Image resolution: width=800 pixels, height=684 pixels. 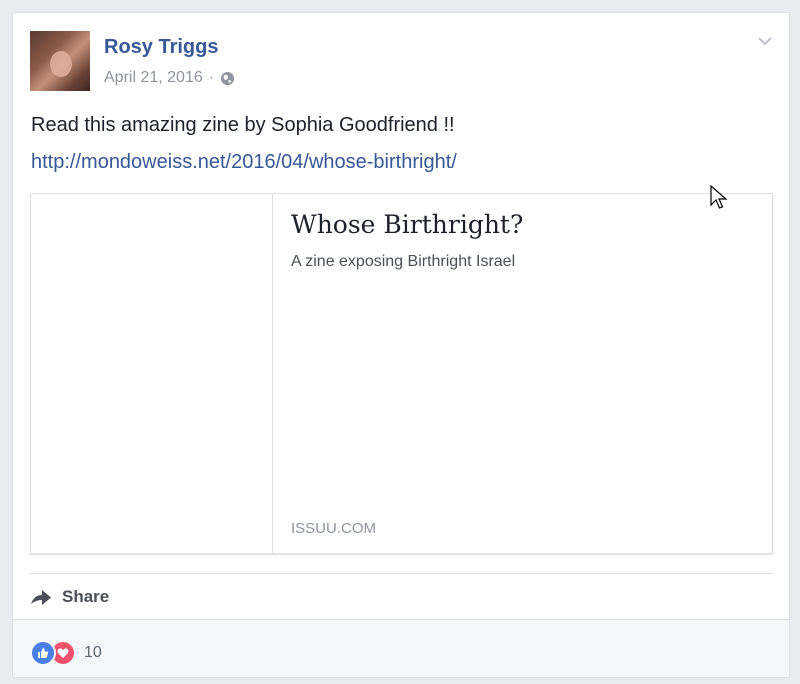 What do you see at coordinates (403, 261) in the screenshot?
I see `preview-description: A zine exposing Birthright Israel` at bounding box center [403, 261].